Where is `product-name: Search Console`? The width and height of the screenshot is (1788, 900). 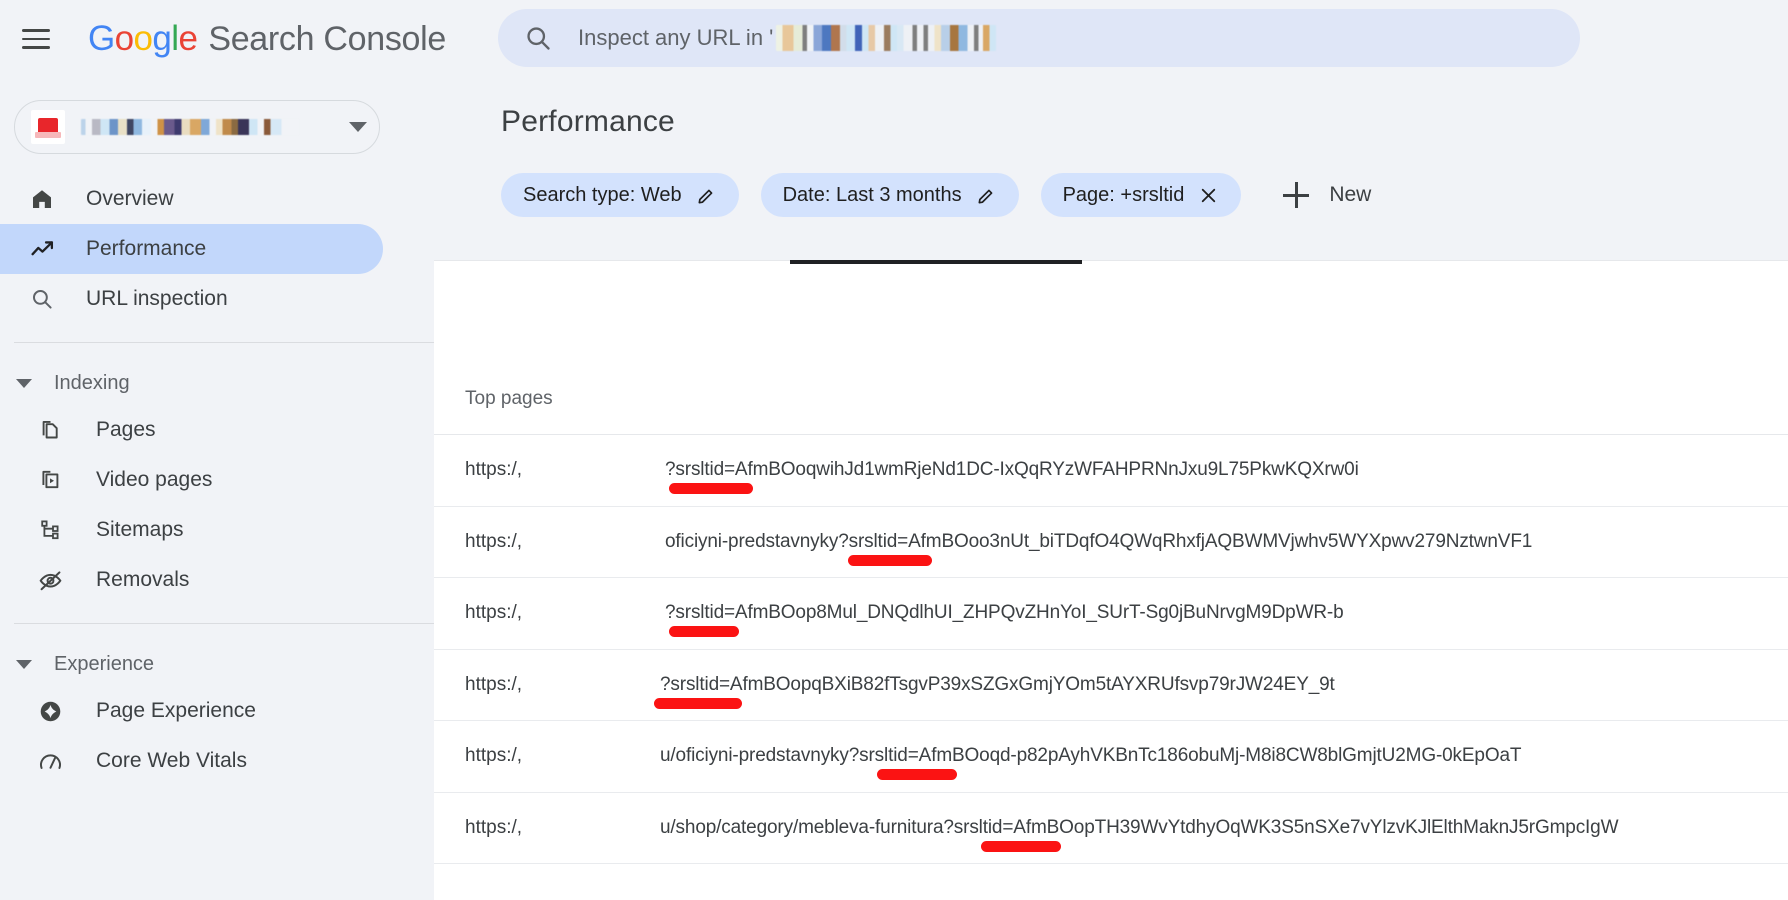
product-name: Search Console is located at coordinates (327, 39).